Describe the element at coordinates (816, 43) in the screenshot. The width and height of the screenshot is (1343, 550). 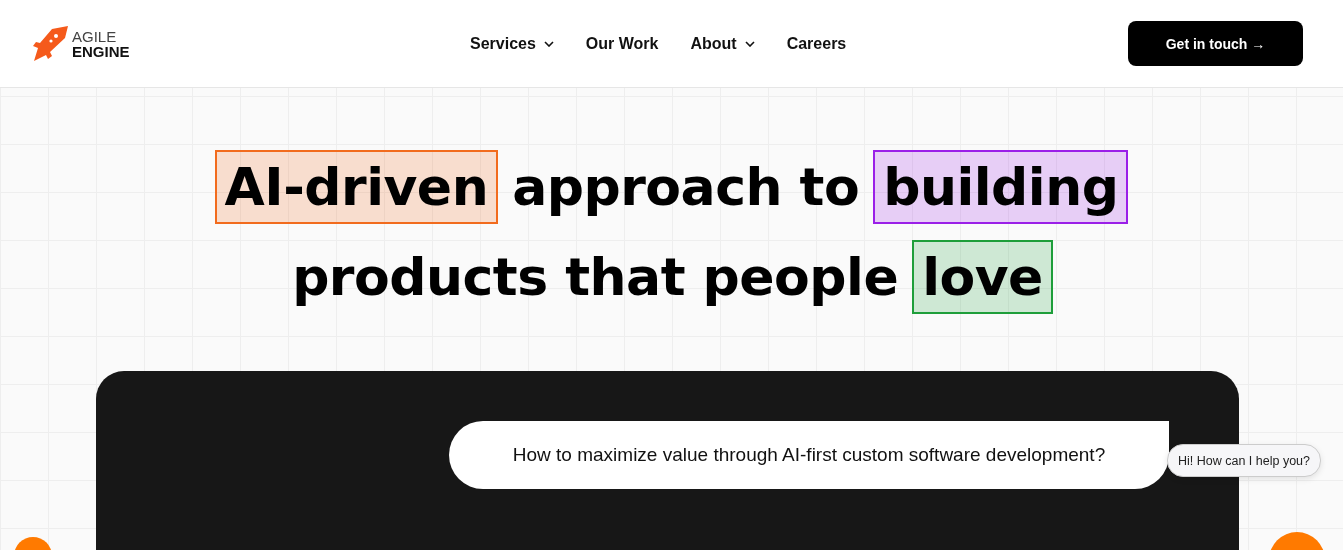
I see `nav-link: Careers` at that location.